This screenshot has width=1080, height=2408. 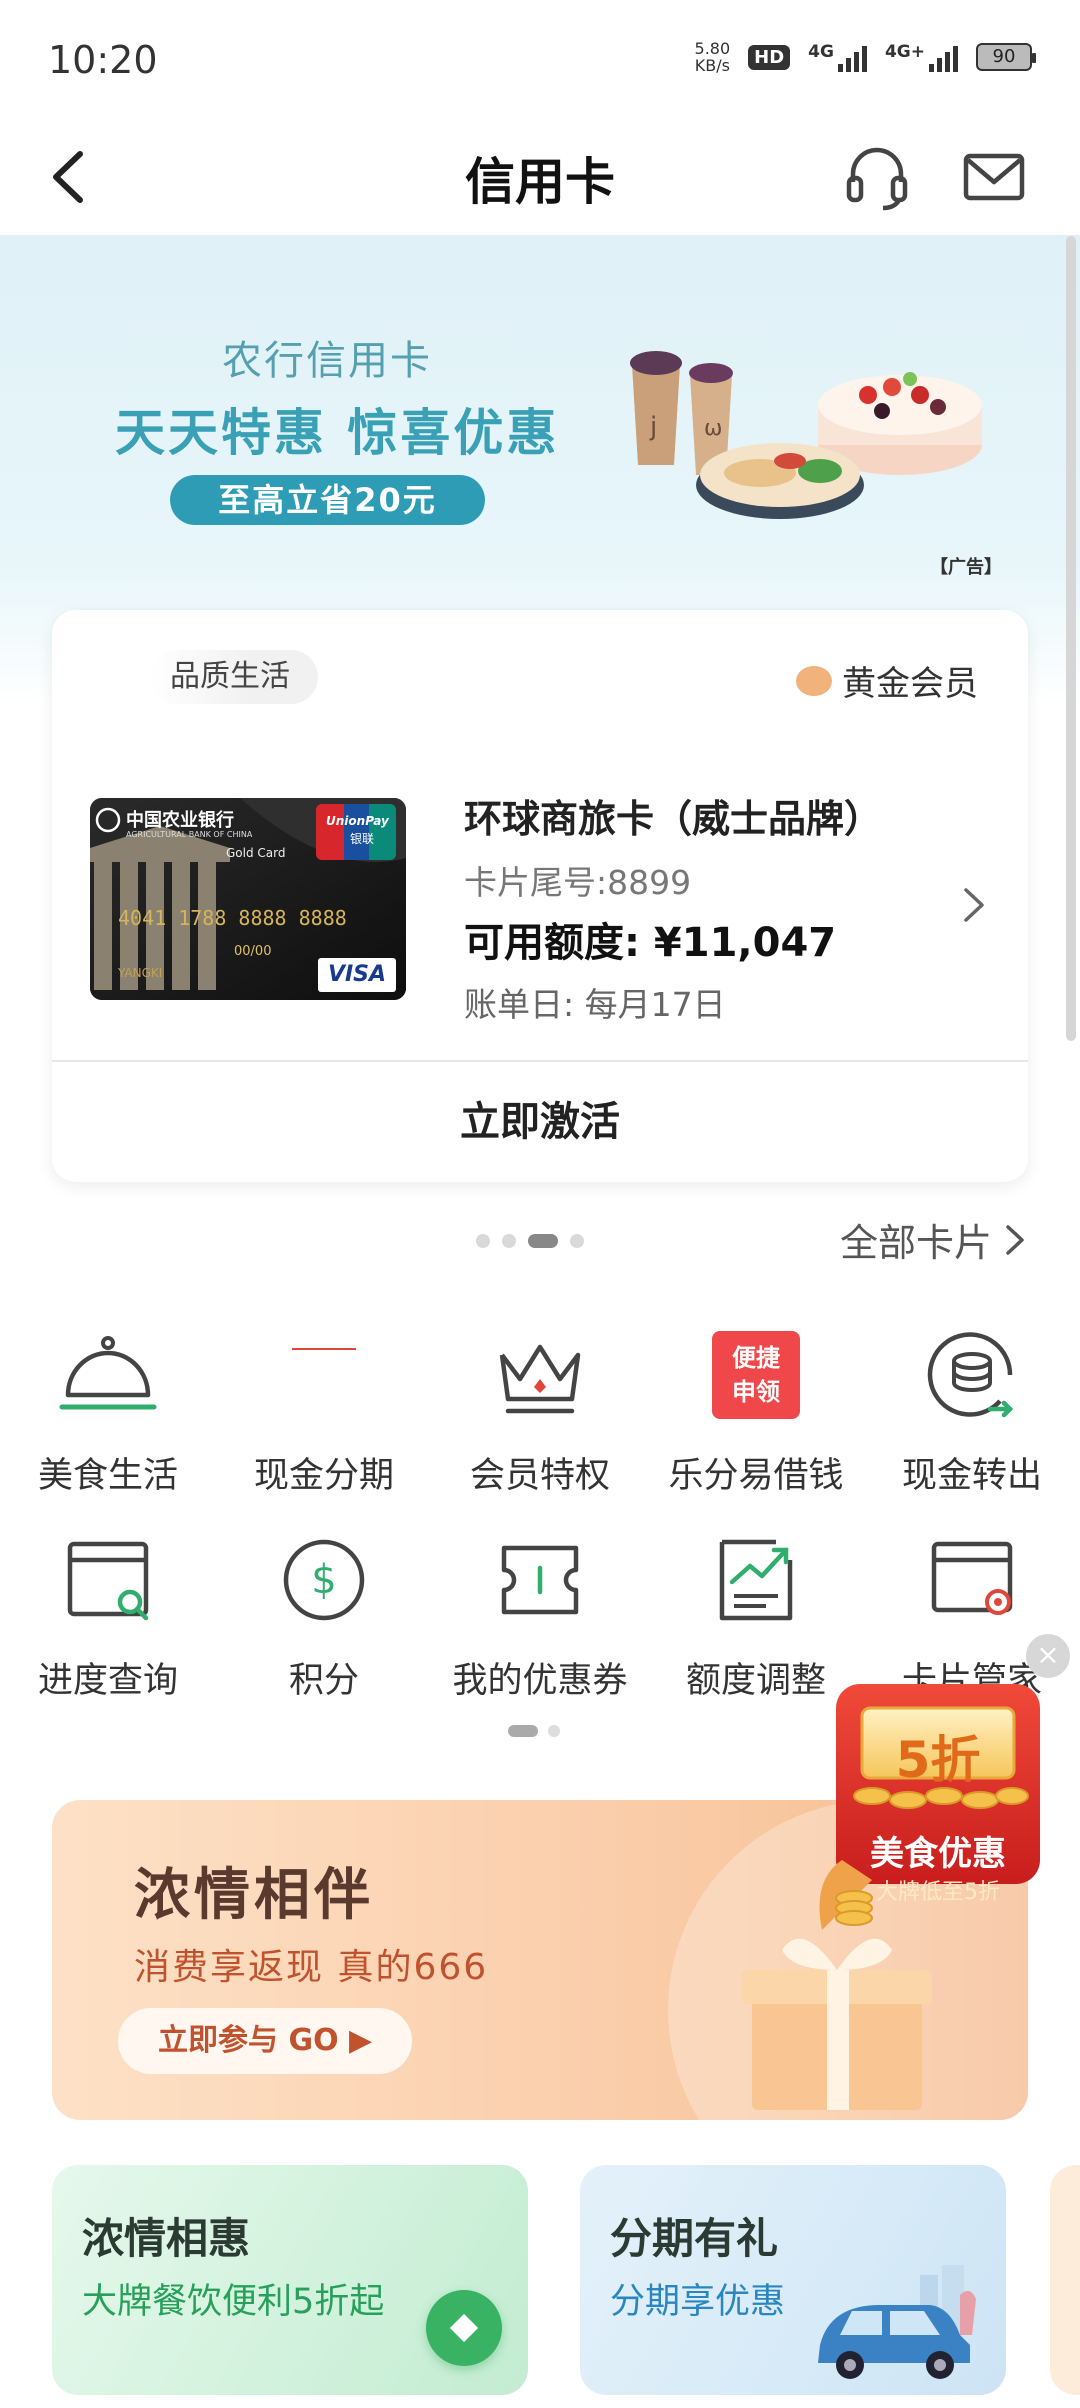 I want to click on piggy-icon, so click(x=814, y=680).